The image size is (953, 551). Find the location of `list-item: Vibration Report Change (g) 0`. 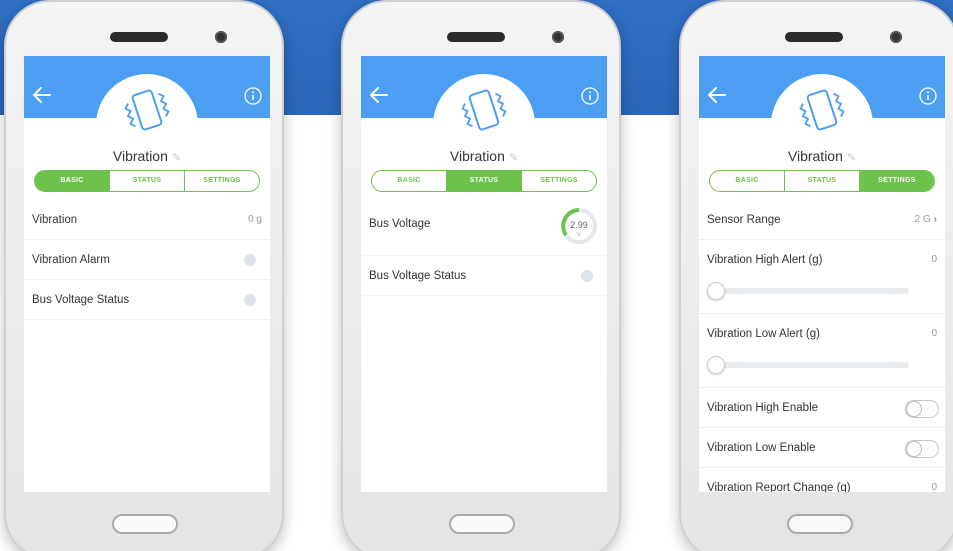

list-item: Vibration Report Change (g) 0 is located at coordinates (822, 480).